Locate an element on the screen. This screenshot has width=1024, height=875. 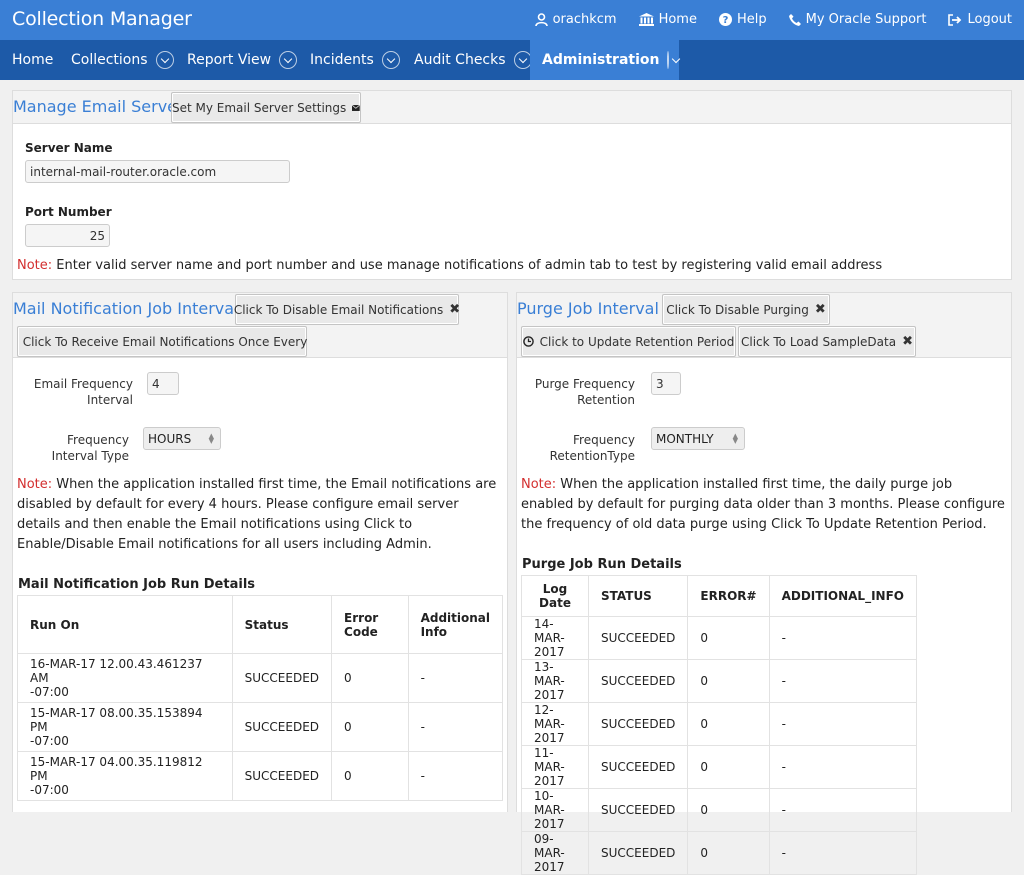
user-name: orachkcm is located at coordinates (584, 19).